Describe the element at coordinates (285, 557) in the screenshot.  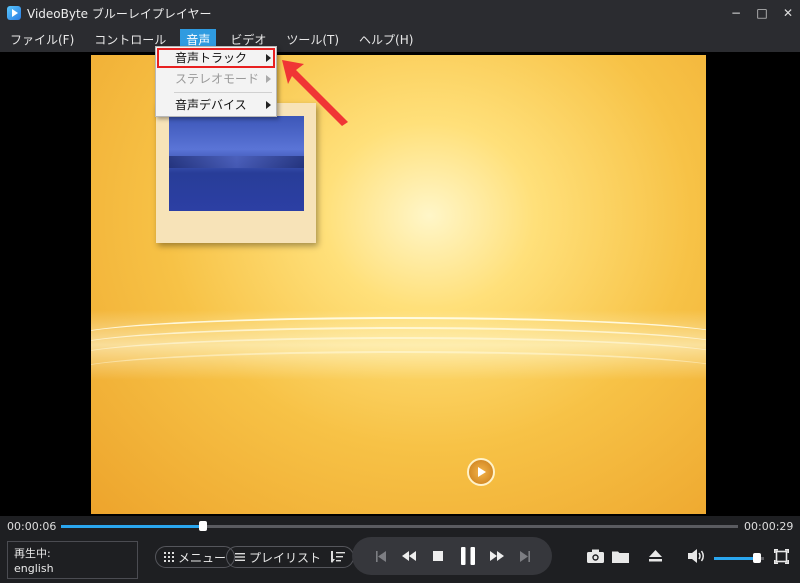
I see `playlist-button-label: プレイリスト` at that location.